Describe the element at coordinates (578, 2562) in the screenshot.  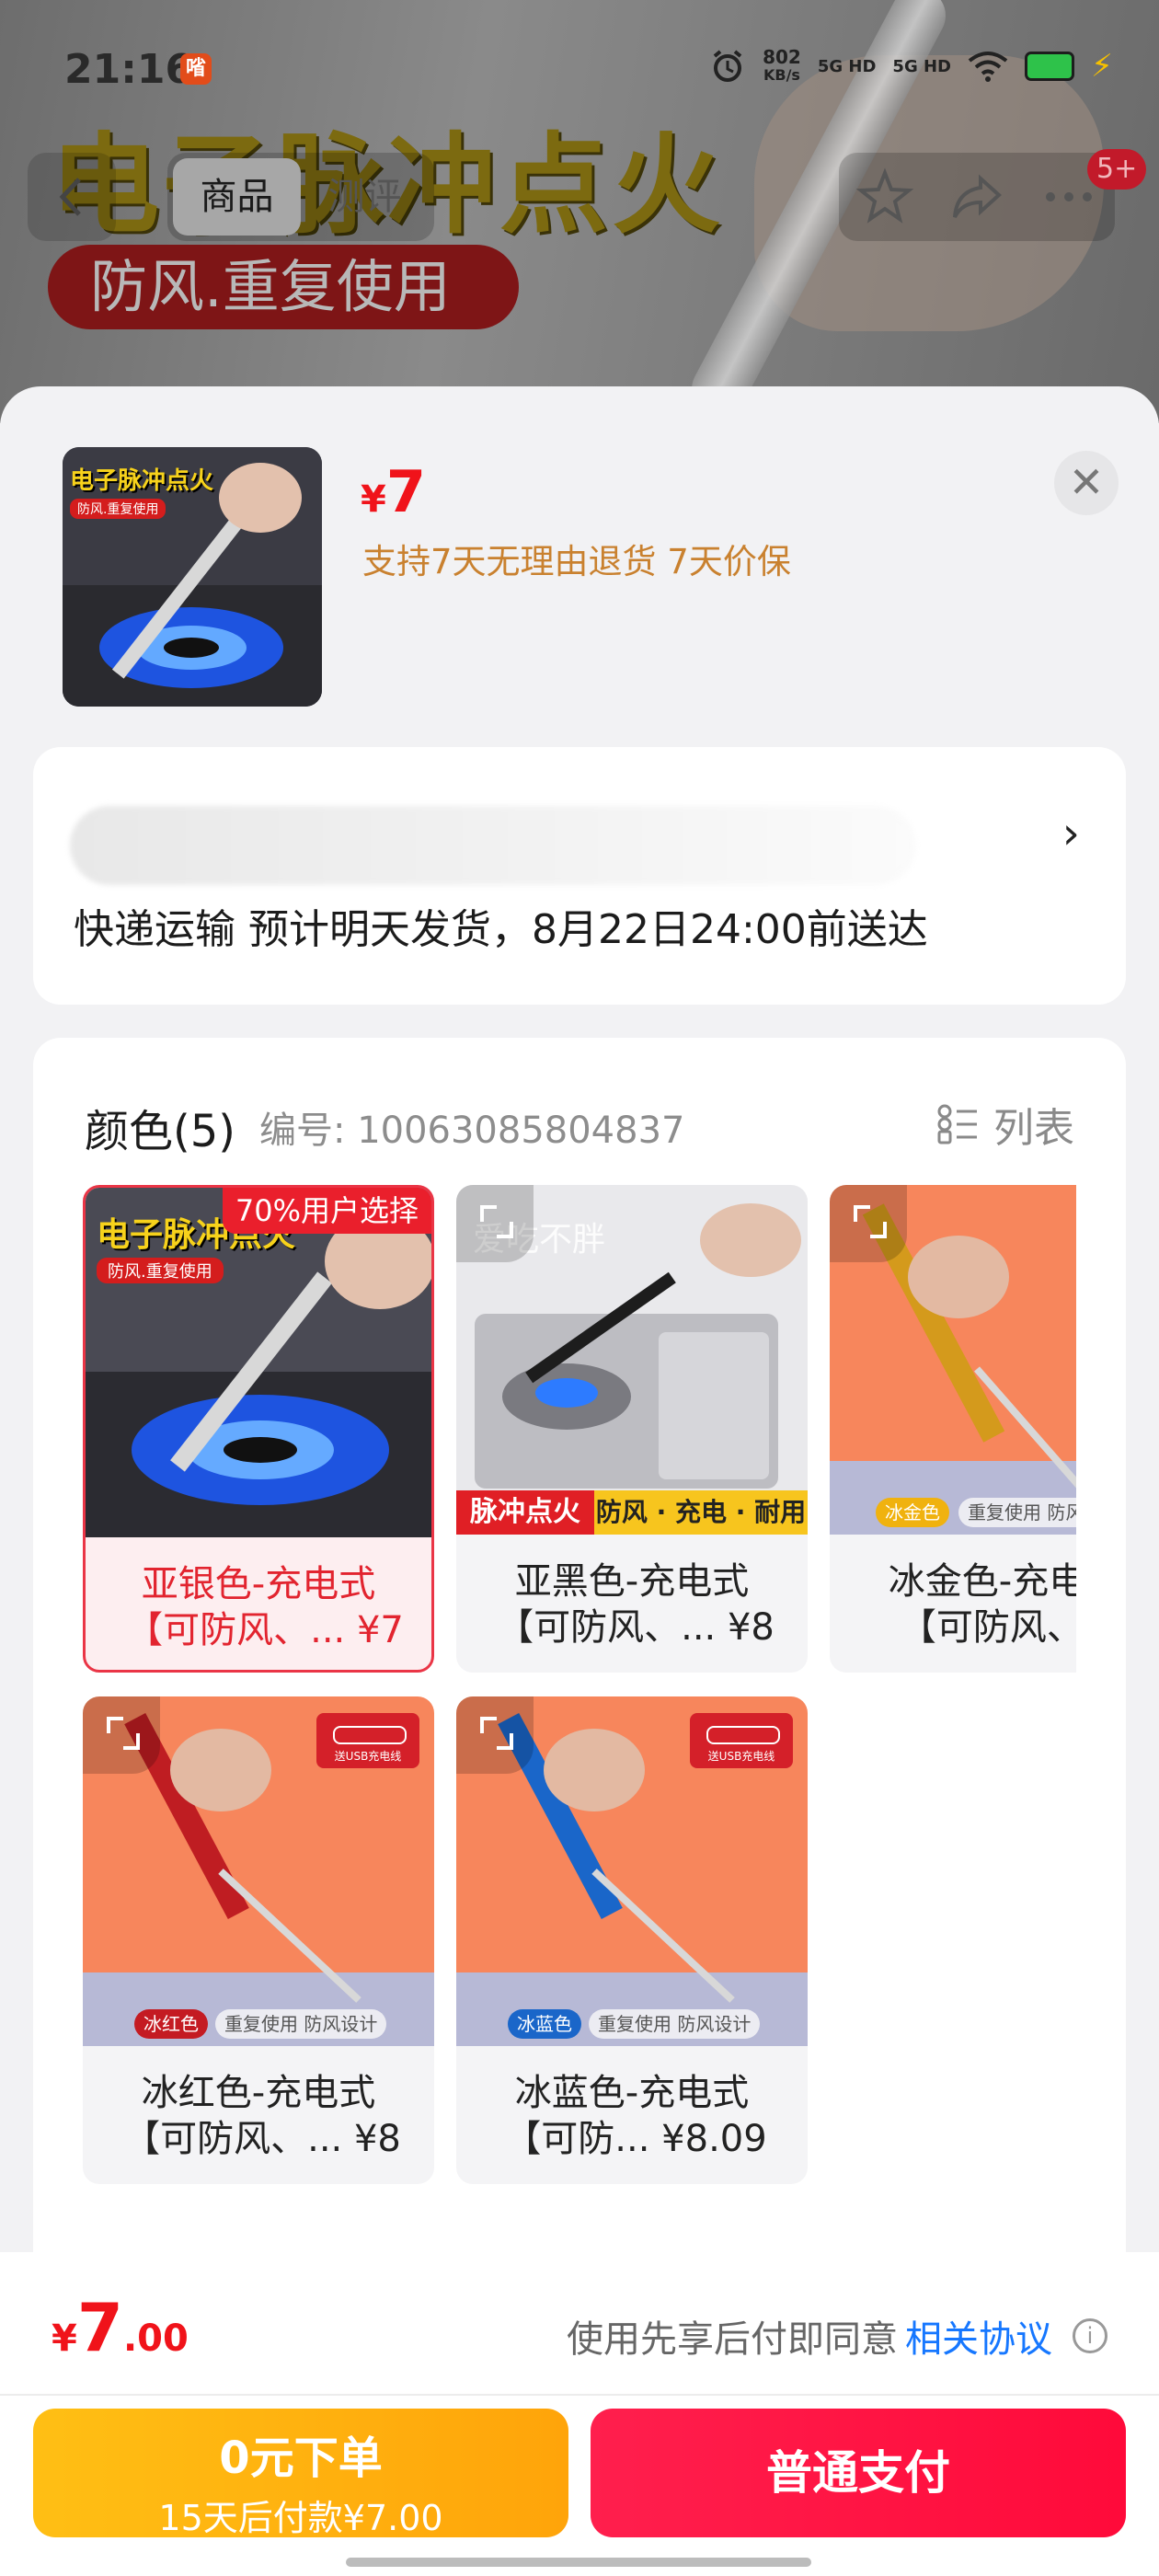
I see `home-indicator` at that location.